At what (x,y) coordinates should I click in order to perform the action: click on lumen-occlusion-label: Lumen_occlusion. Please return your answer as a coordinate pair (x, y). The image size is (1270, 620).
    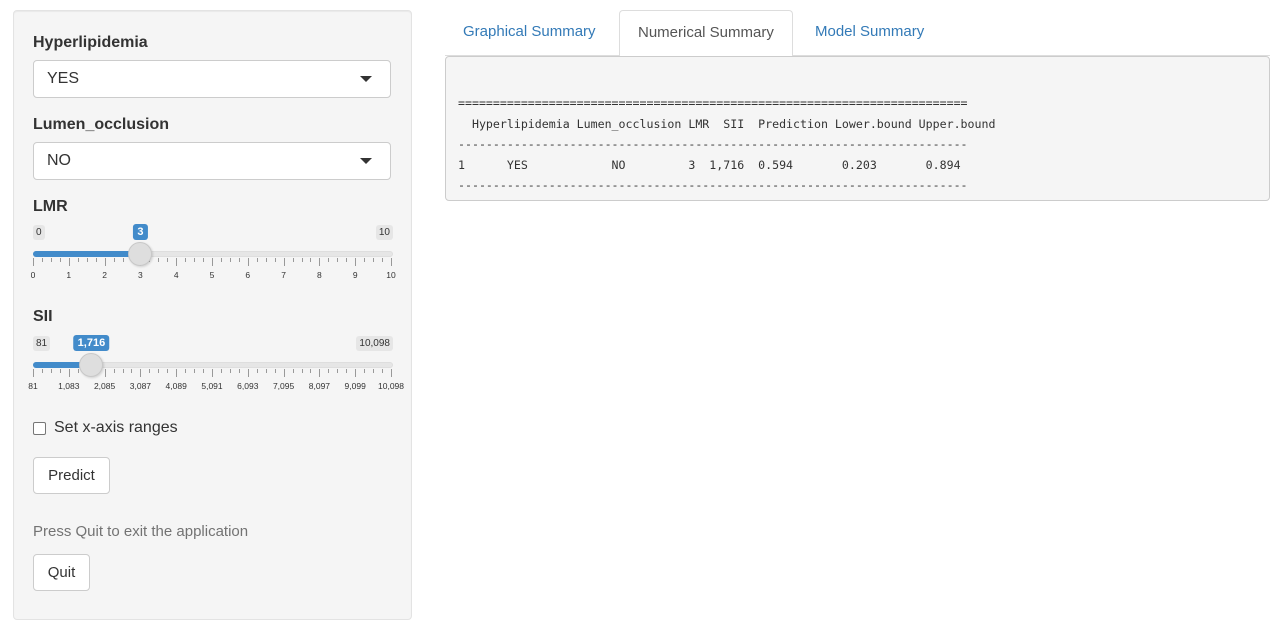
    Looking at the image, I should click on (101, 124).